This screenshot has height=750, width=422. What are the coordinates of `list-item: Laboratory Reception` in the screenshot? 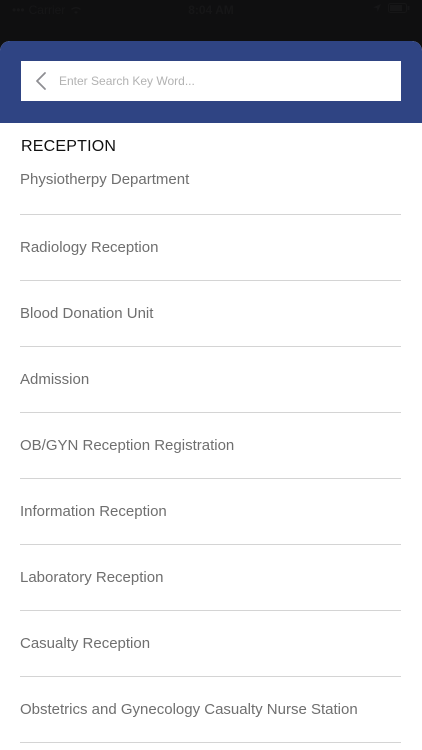 It's located at (210, 578).